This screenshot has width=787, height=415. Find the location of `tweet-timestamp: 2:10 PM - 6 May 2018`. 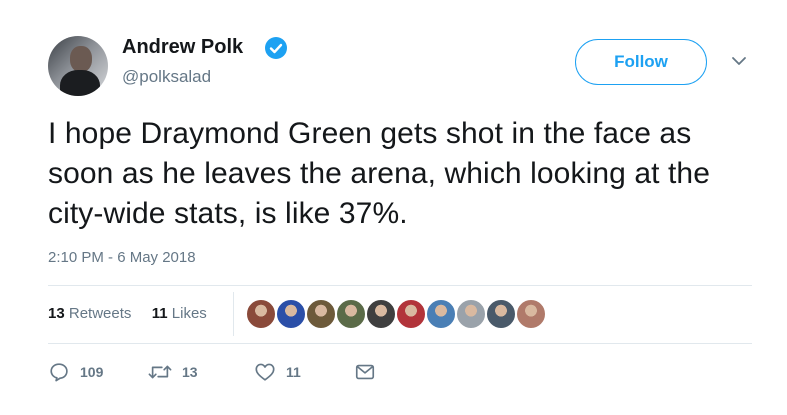

tweet-timestamp: 2:10 PM - 6 May 2018 is located at coordinates (122, 257).